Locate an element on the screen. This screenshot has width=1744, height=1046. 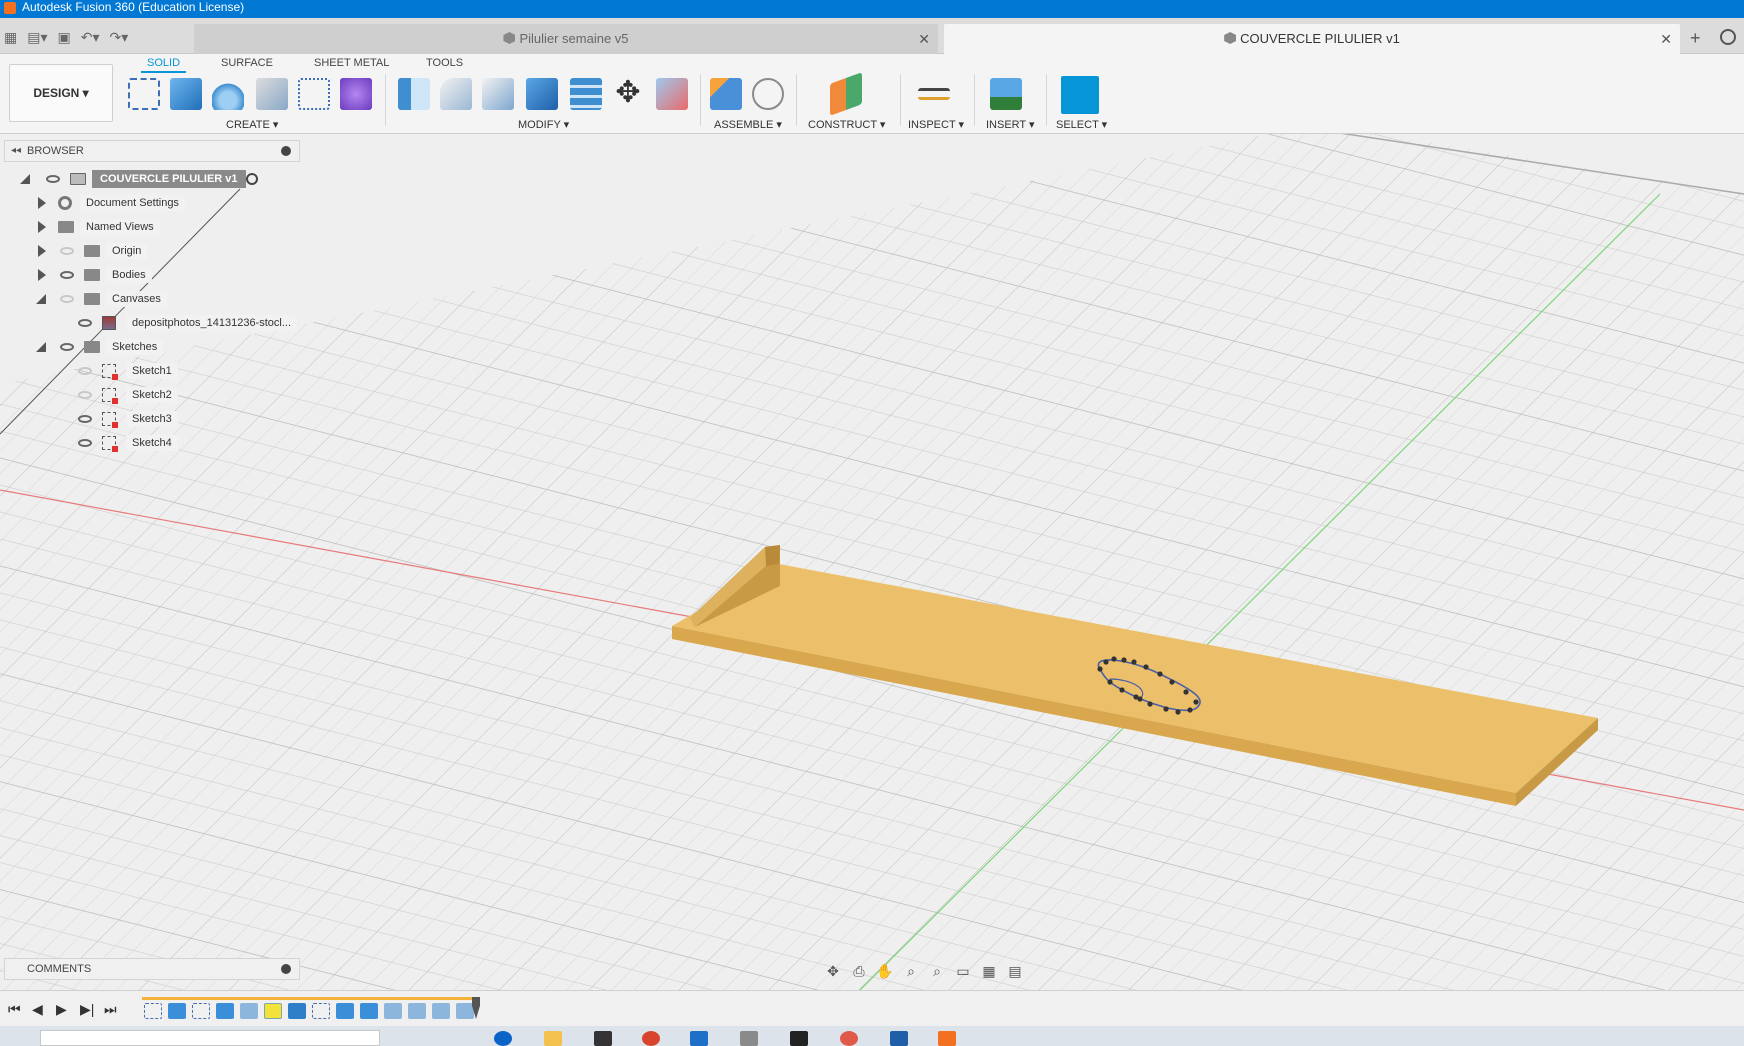
step-back-icon: ◀ is located at coordinates (37, 1009).